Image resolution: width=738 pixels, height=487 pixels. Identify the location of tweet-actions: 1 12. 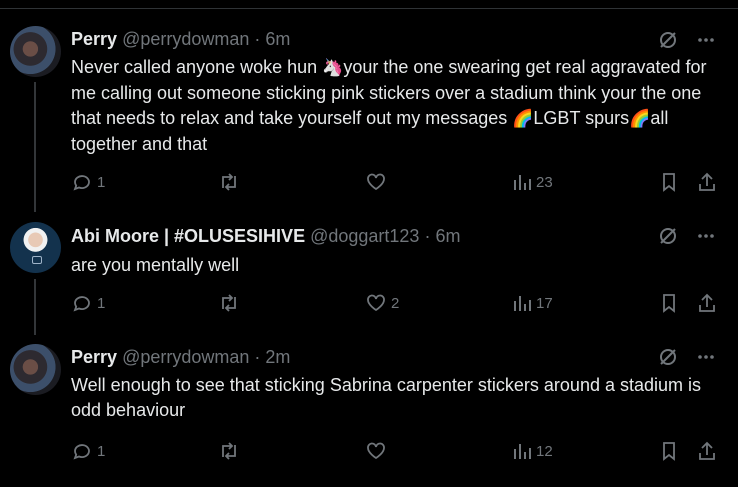
(396, 452).